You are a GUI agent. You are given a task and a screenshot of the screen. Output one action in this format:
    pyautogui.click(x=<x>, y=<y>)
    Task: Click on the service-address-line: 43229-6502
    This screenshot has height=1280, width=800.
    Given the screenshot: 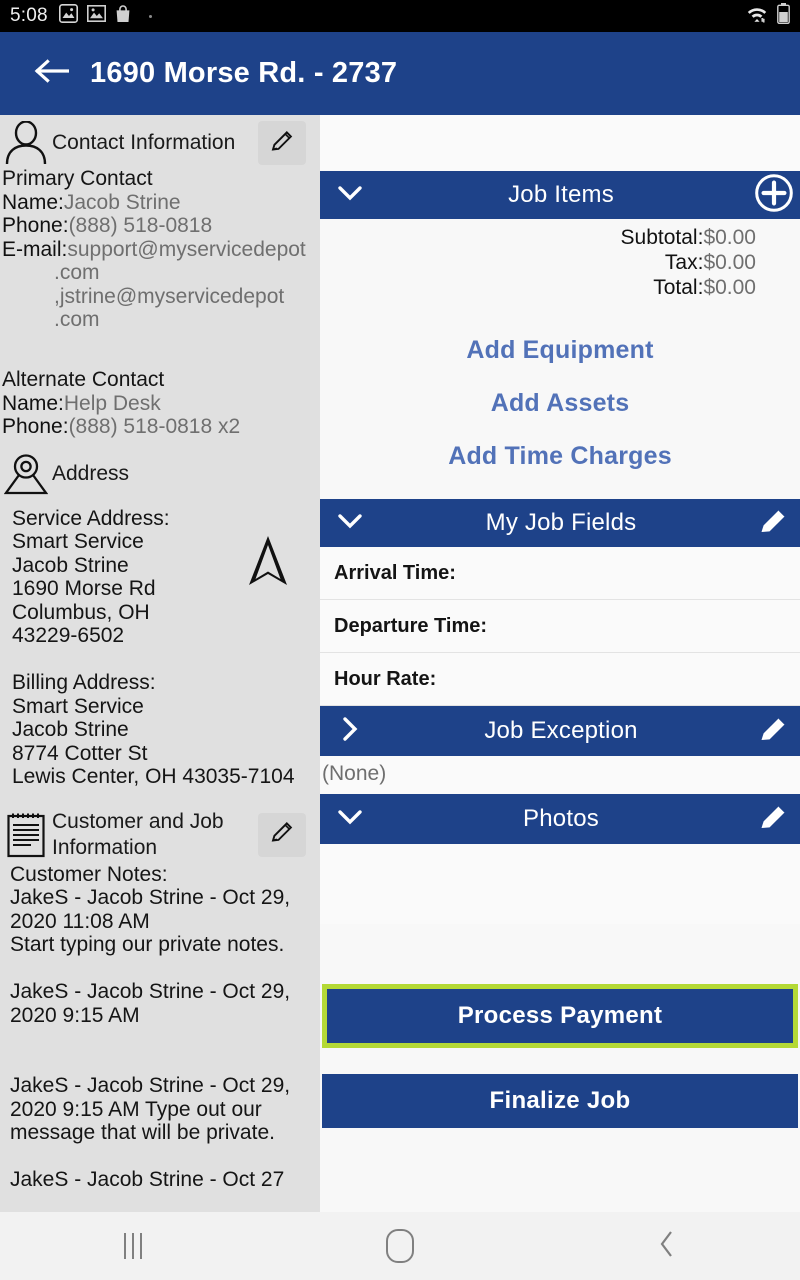 What is the action you would take?
    pyautogui.click(x=68, y=635)
    